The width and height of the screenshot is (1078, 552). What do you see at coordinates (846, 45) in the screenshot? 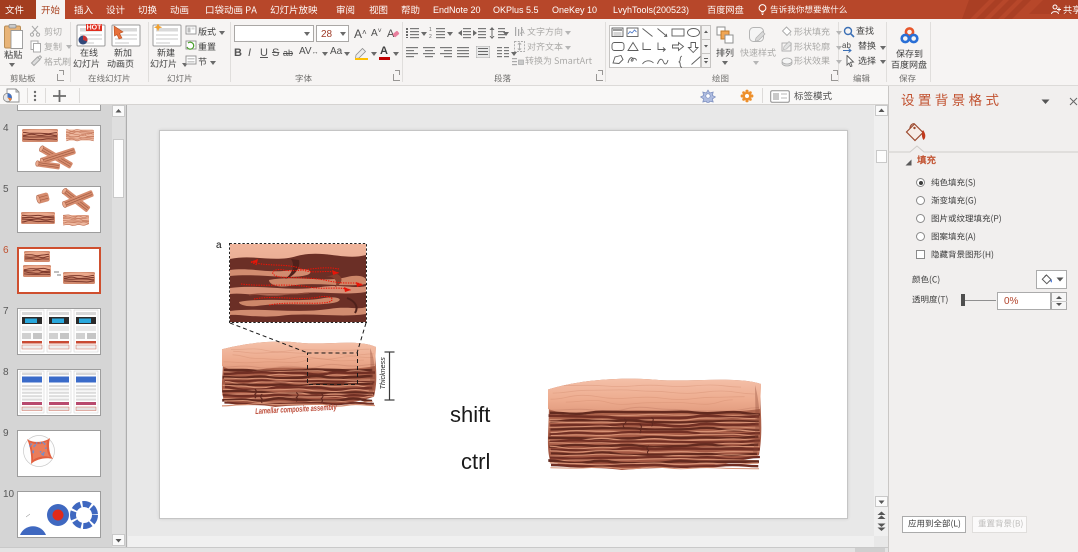
I see `svg-text: ab` at bounding box center [846, 45].